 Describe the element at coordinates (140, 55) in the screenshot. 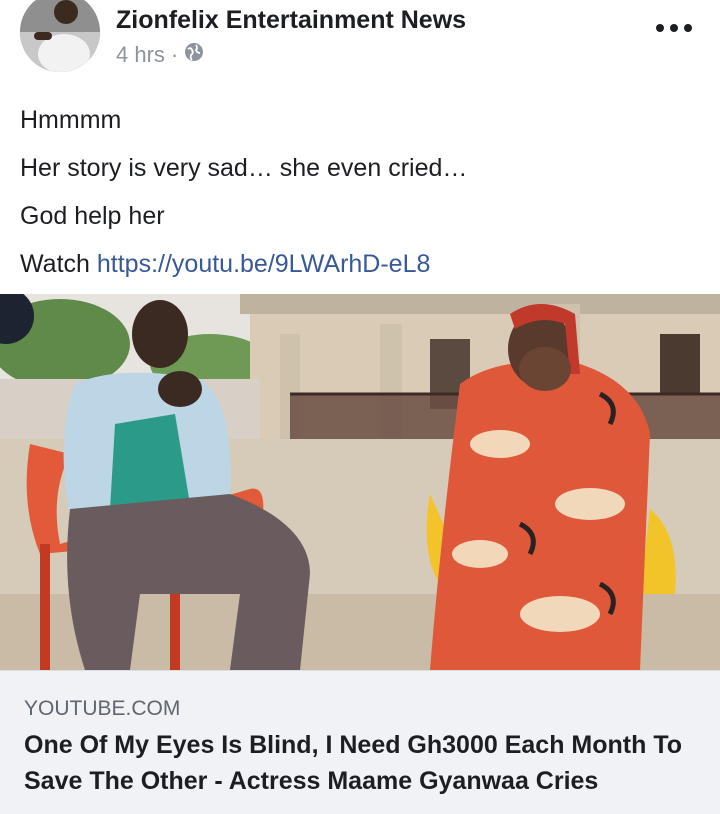

I see `post-time: 4 hrs` at that location.